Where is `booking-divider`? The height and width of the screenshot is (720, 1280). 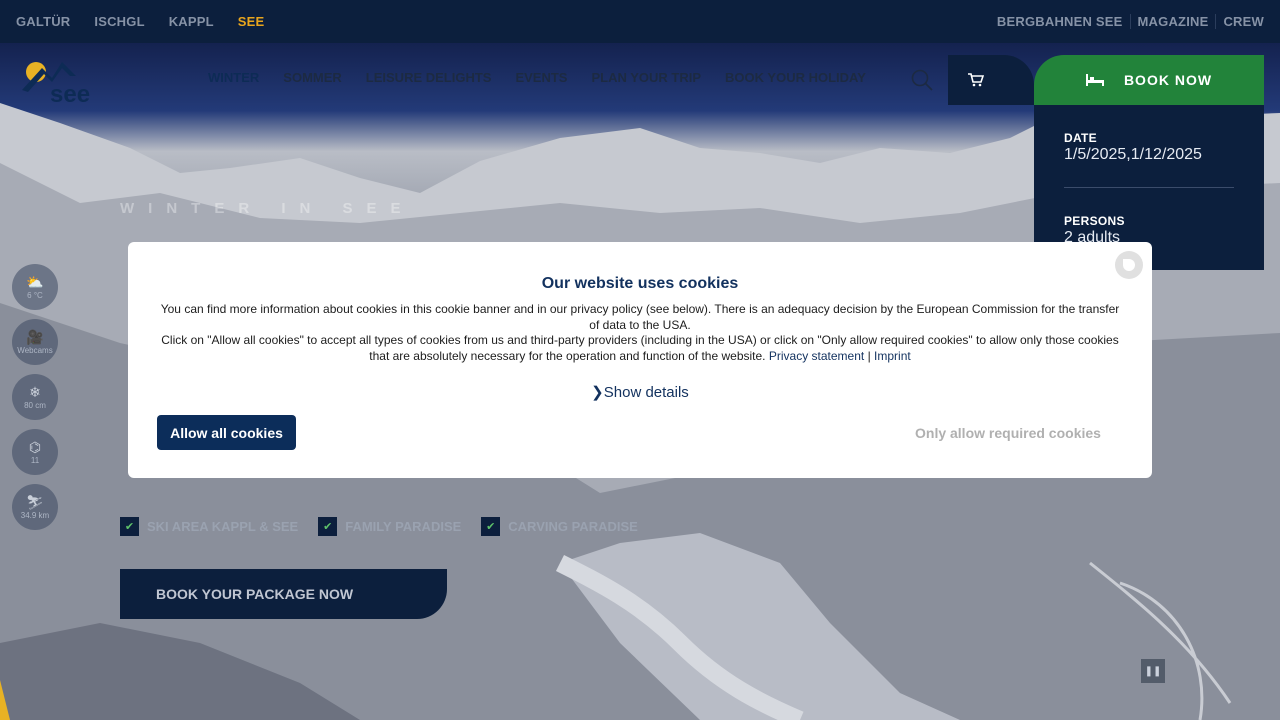 booking-divider is located at coordinates (1149, 187).